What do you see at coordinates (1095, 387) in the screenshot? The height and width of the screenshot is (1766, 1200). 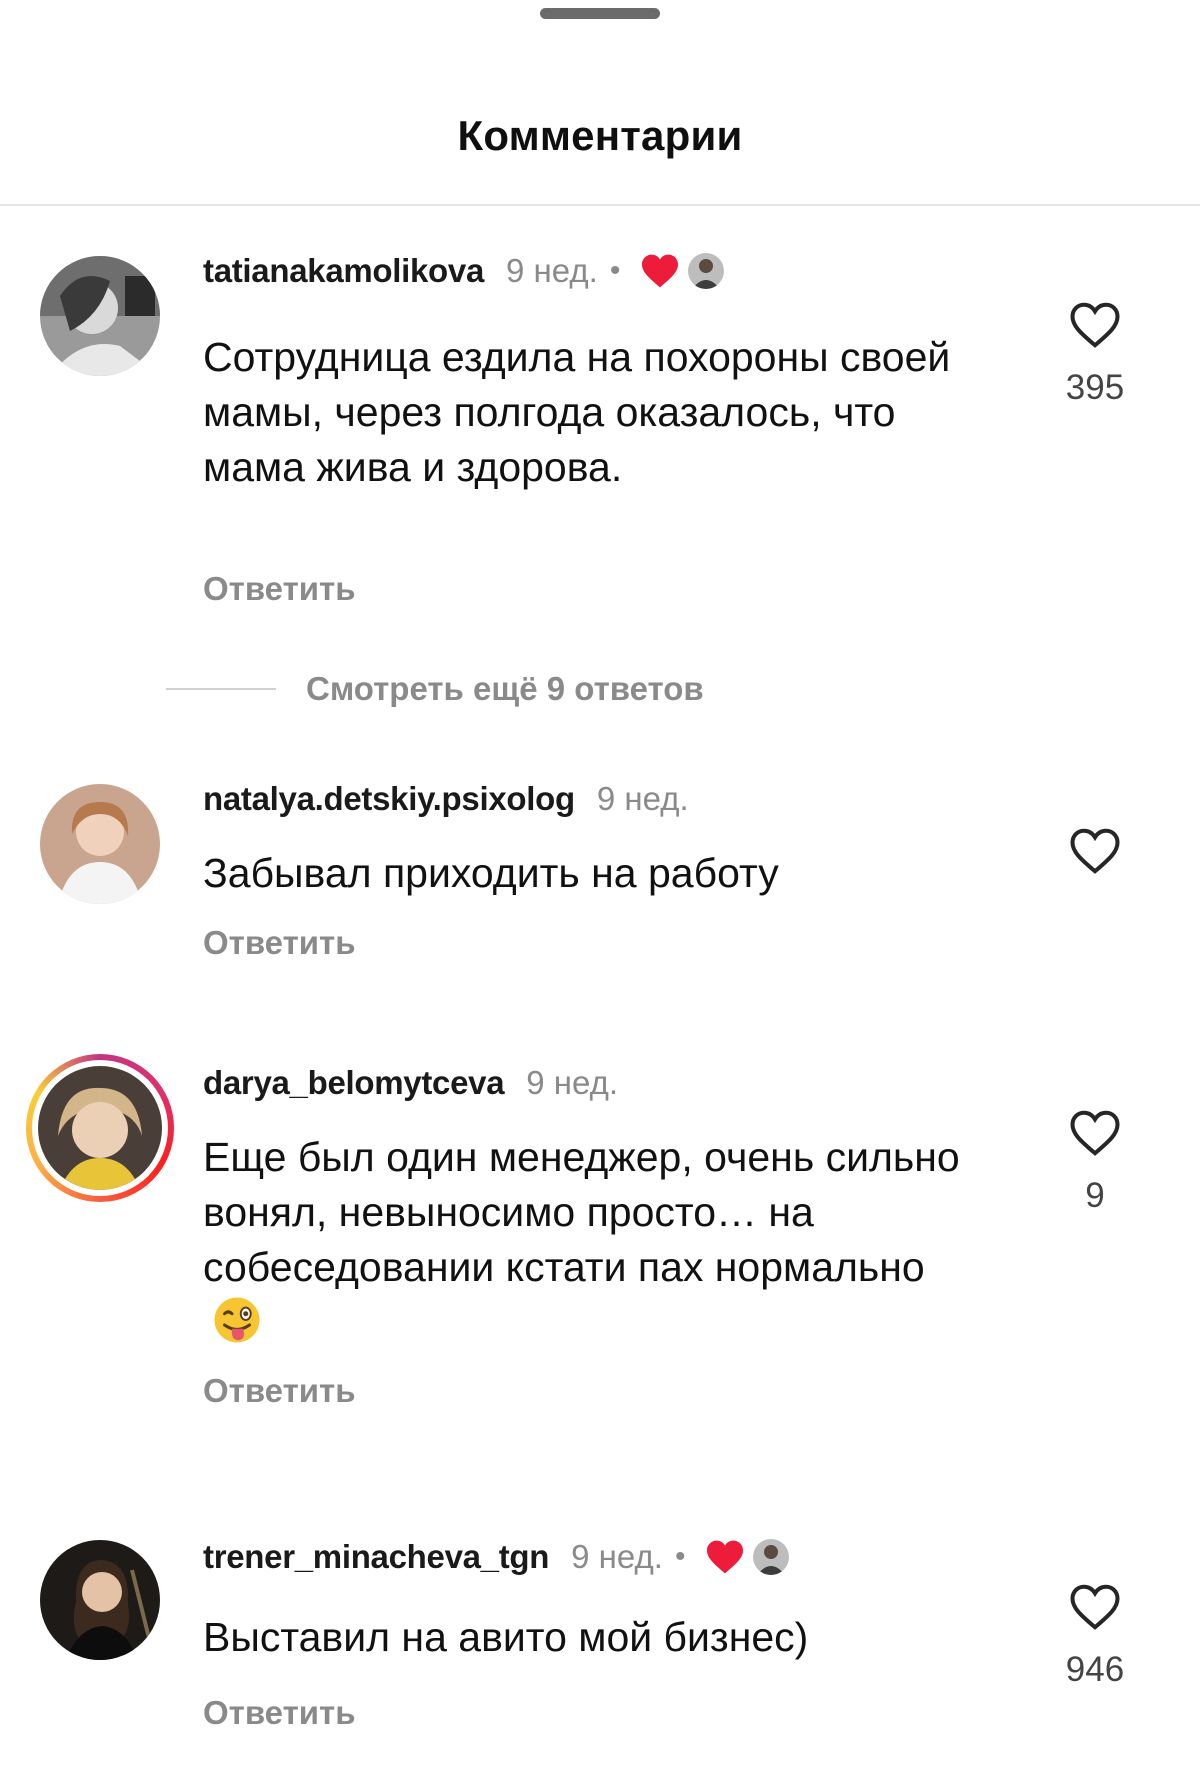 I see `like-count: 395` at bounding box center [1095, 387].